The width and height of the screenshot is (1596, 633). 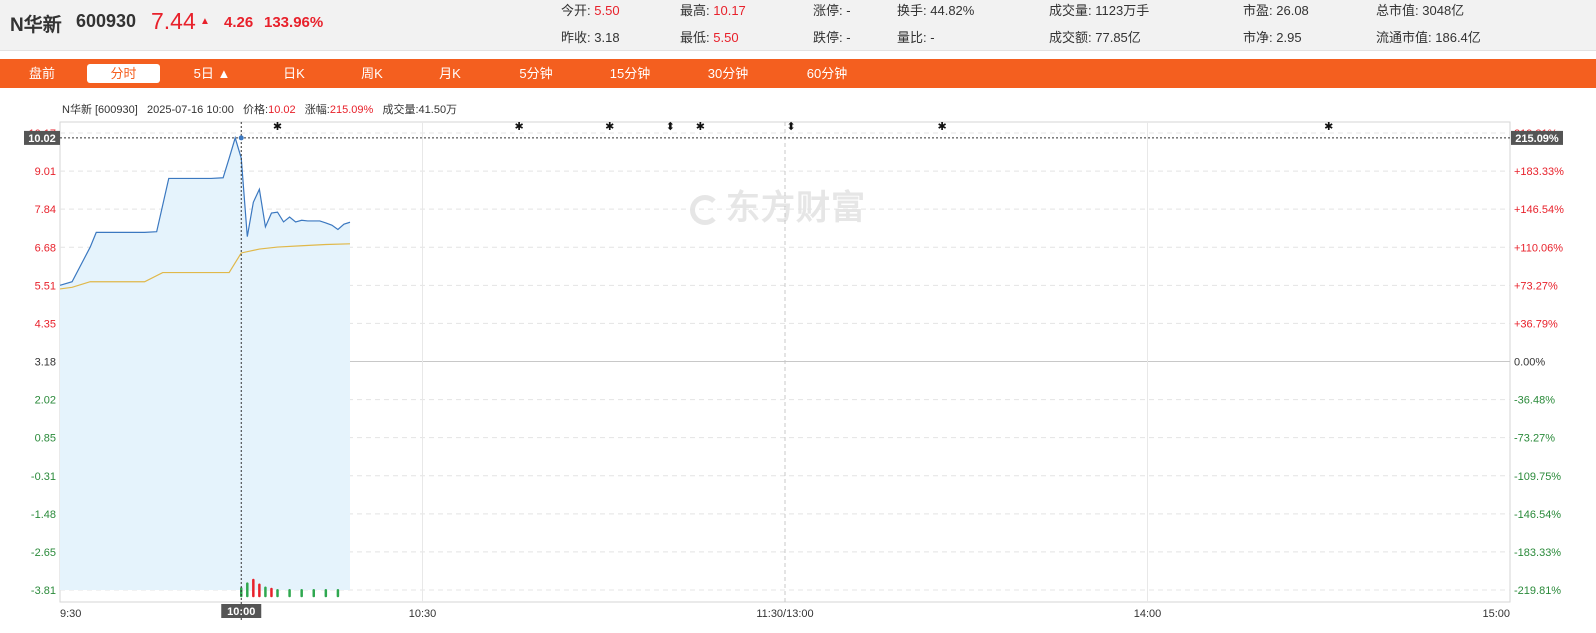 I want to click on y-tick-label-left: 4.35, so click(x=45, y=324).